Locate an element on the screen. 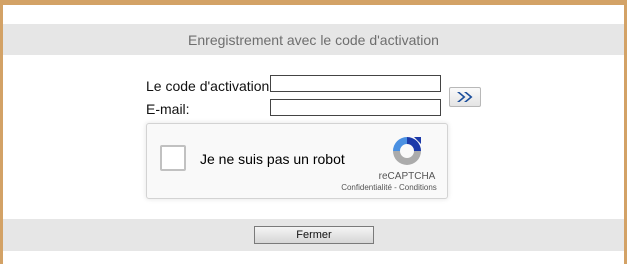  recaptcha-privacy-link: Confidentialité is located at coordinates (366, 187).